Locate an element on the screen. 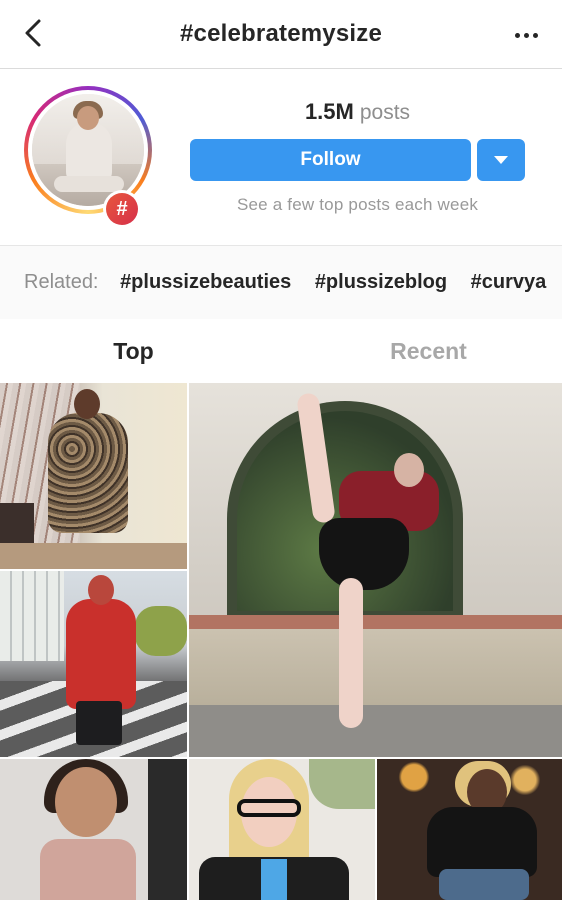  more-options-button is located at coordinates (526, 35).